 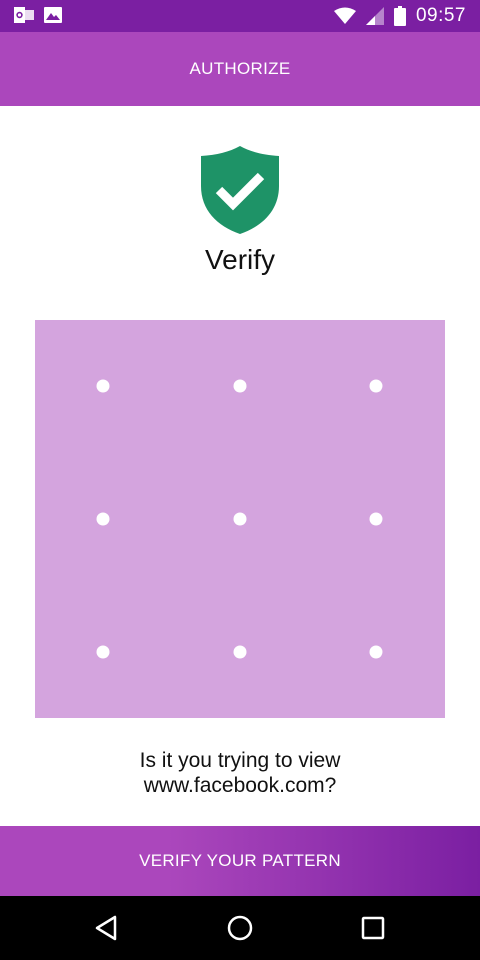 I want to click on notification-icons, so click(x=38, y=15).